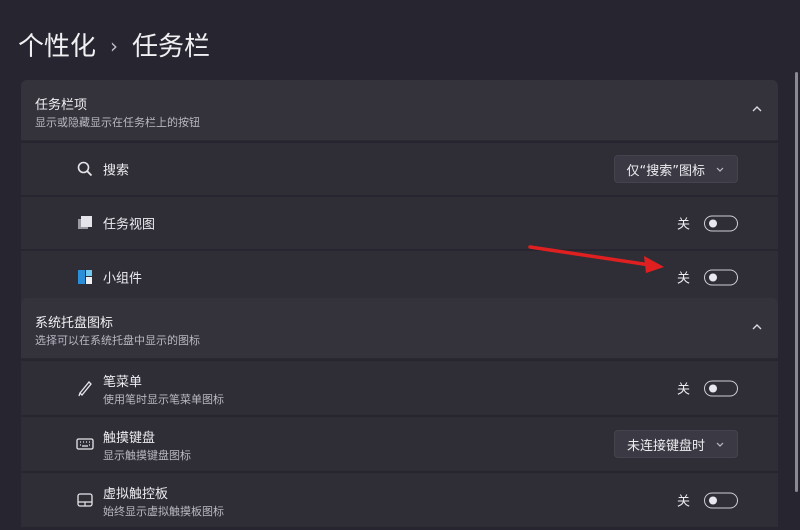 This screenshot has height=530, width=800. What do you see at coordinates (57, 44) in the screenshot?
I see `breadcrumb-parent: 个性化` at bounding box center [57, 44].